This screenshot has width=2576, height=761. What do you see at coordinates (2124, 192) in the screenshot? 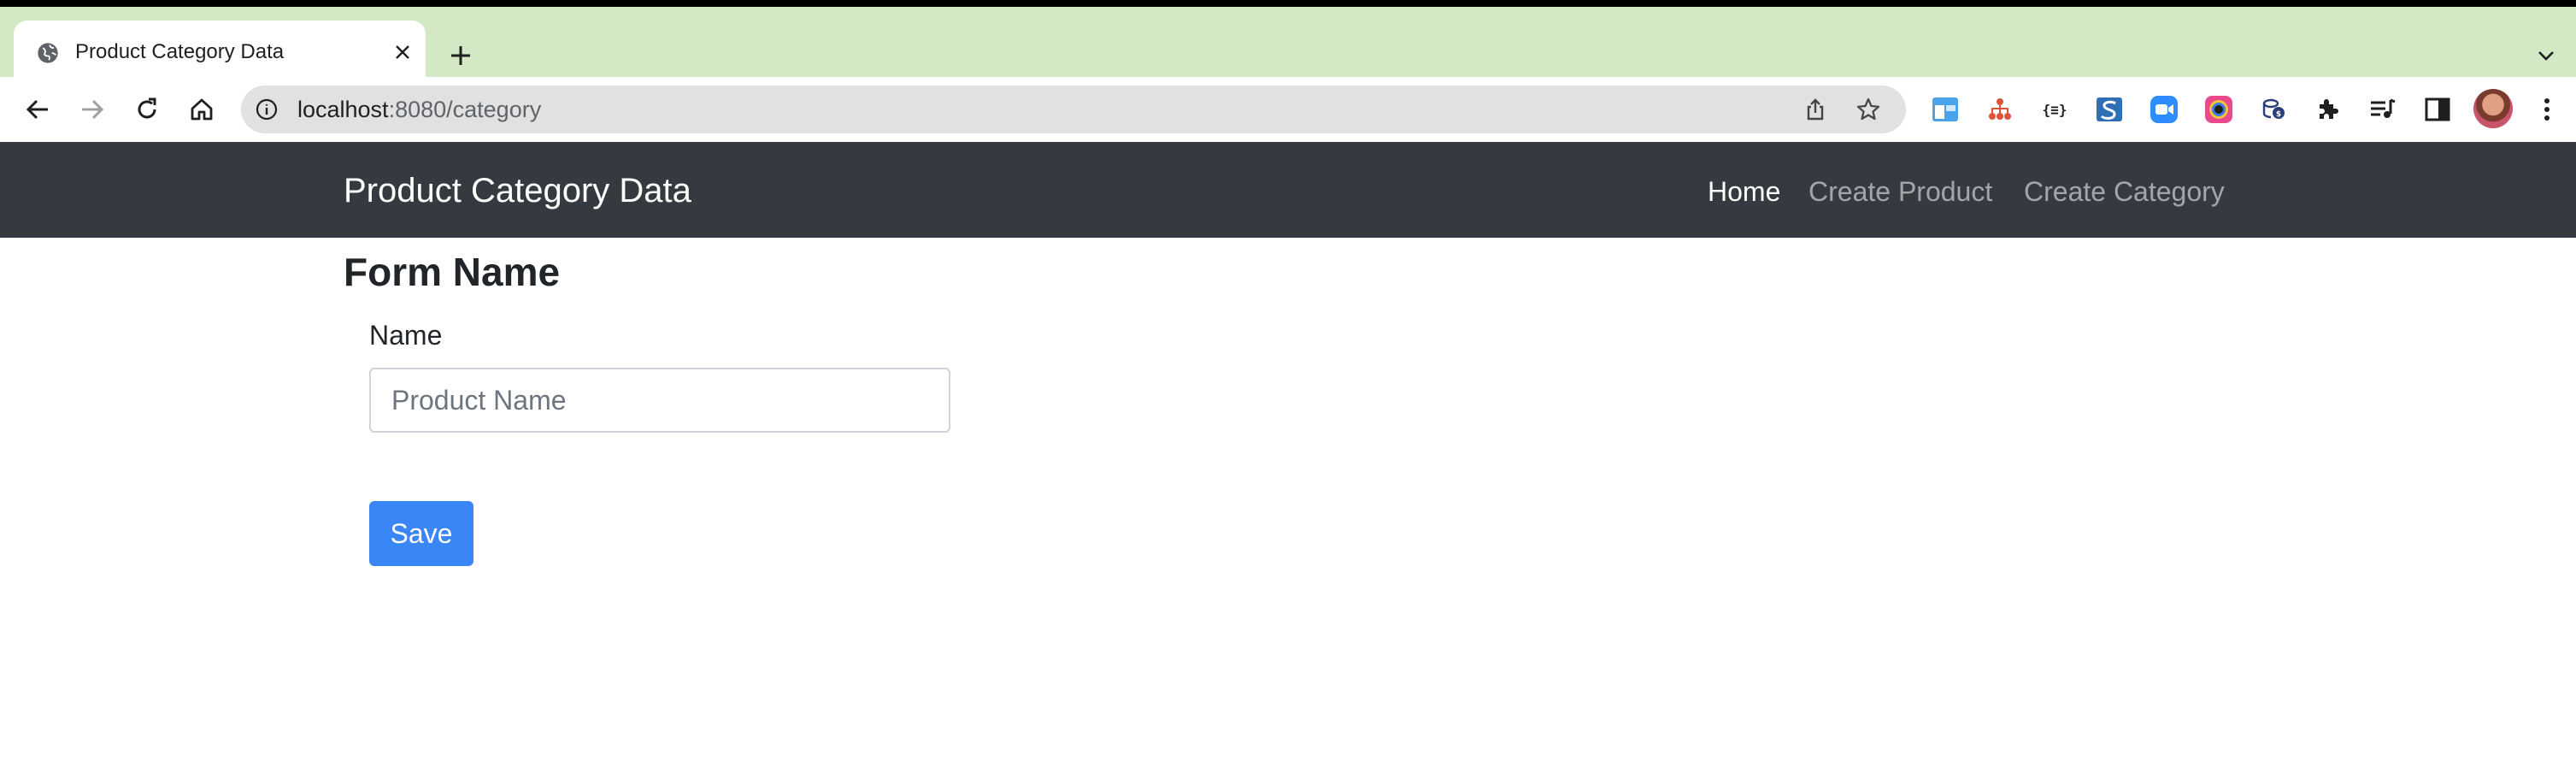
I see `nav-link-create-category: Create Category` at bounding box center [2124, 192].